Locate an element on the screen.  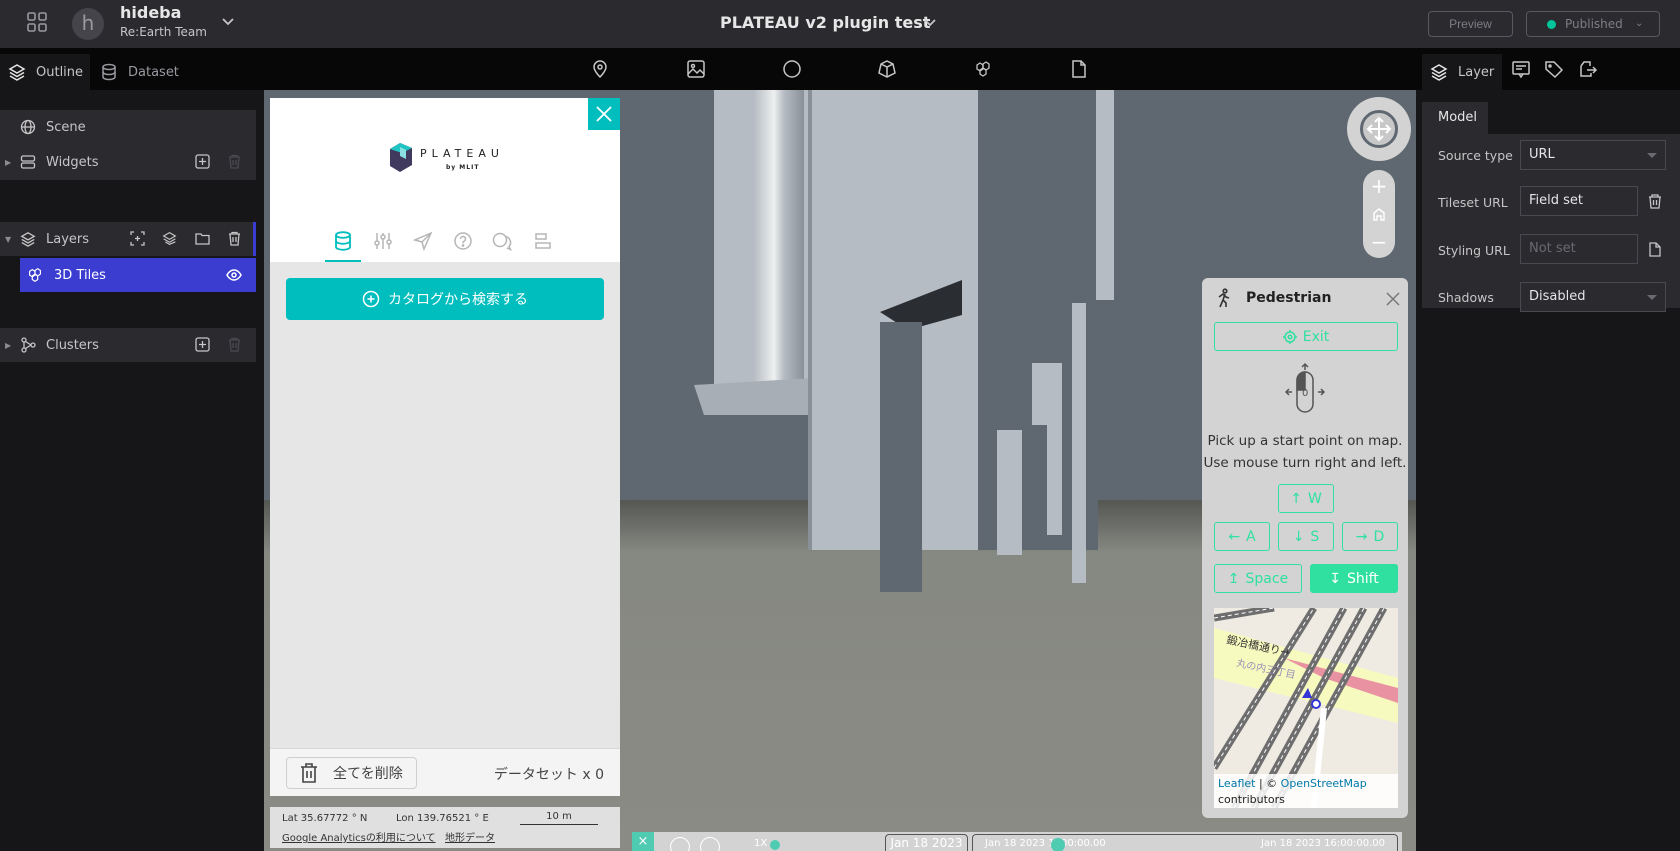
catalog-search-button: カタログから検索する is located at coordinates (445, 299).